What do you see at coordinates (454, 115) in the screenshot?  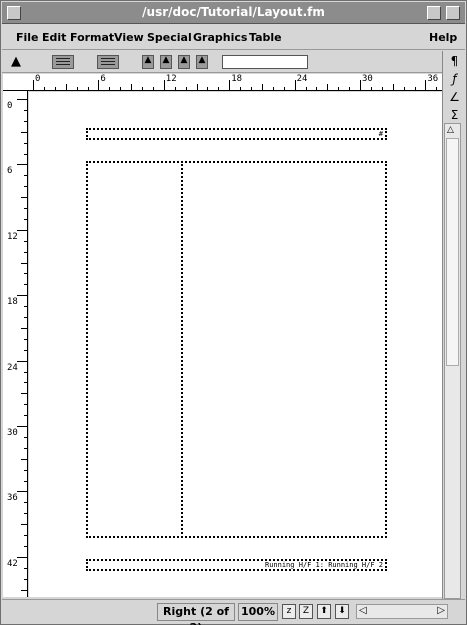 I see `sigma-icon: Σ` at bounding box center [454, 115].